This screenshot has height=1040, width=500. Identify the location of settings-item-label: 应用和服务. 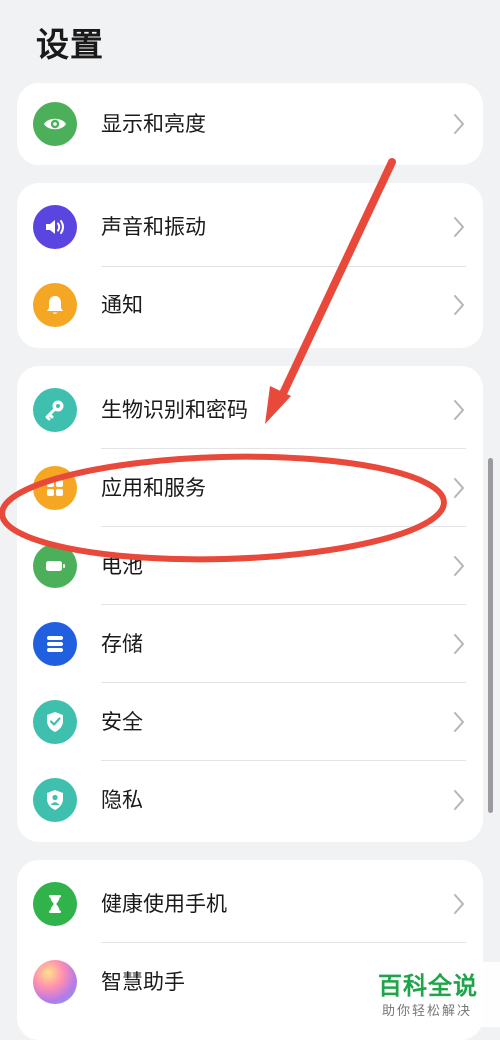
(153, 488).